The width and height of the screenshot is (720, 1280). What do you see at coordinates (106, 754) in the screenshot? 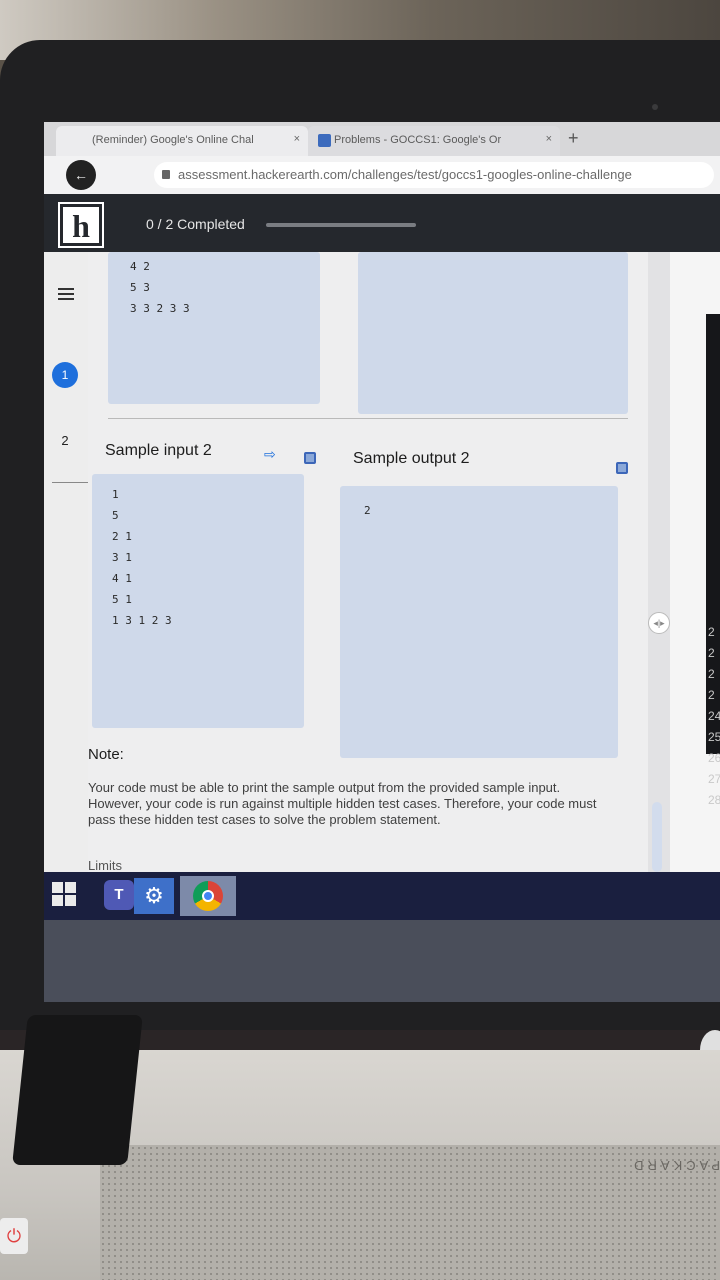
I see `note-title: Note:` at bounding box center [106, 754].